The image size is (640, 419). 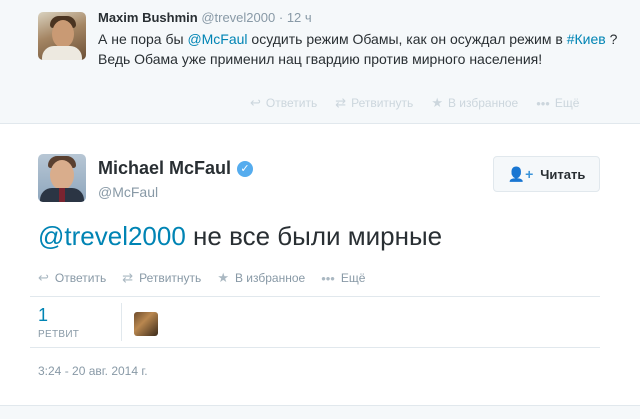 What do you see at coordinates (62, 195) in the screenshot?
I see `avatar-tie` at bounding box center [62, 195].